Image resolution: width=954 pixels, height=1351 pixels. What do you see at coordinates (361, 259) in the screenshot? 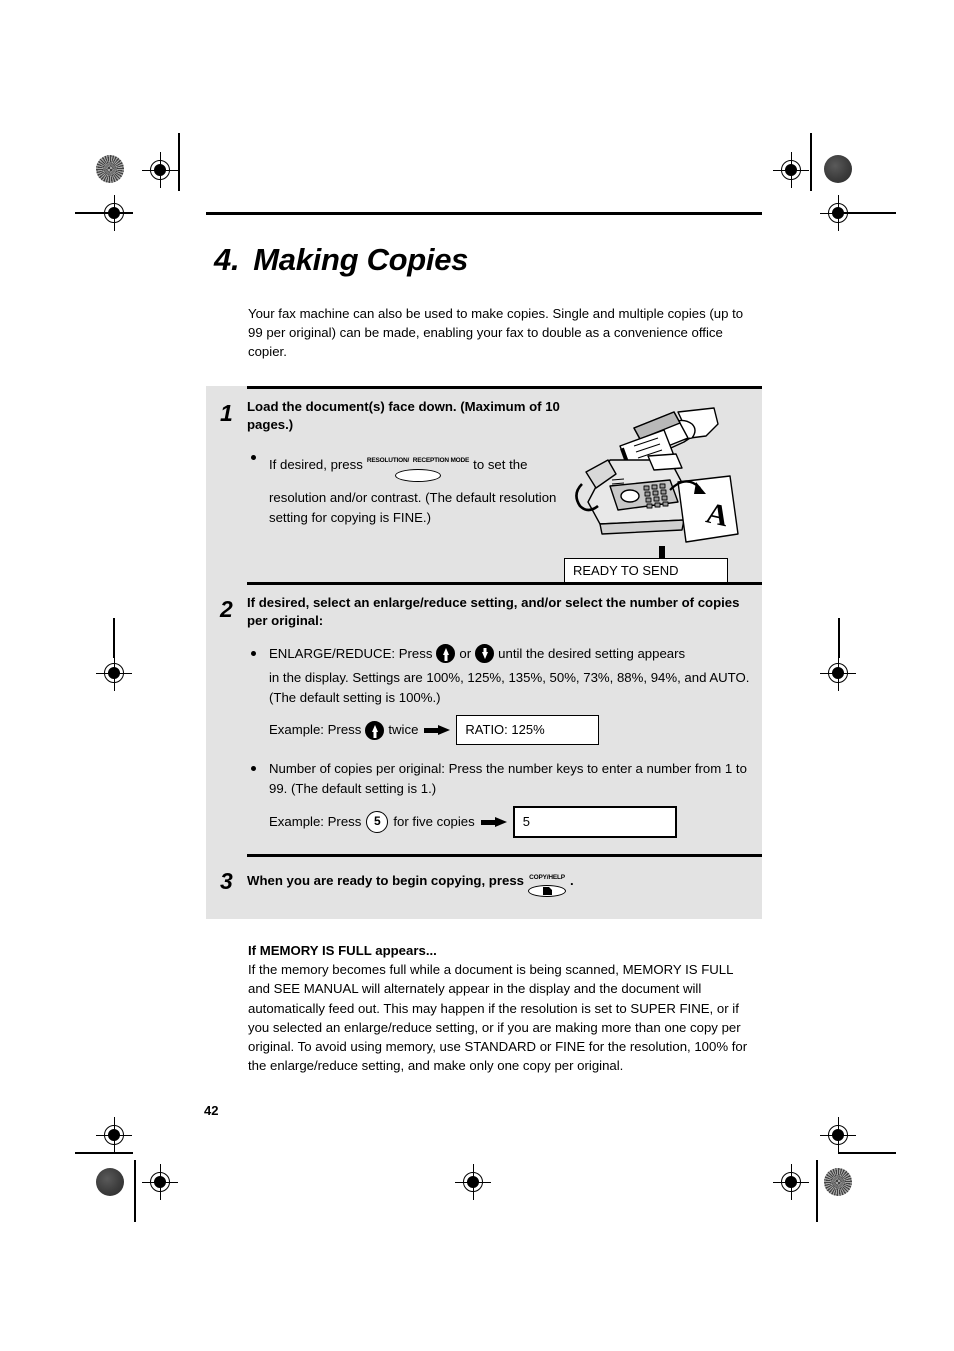
I see `chapter-title: Making Copies` at bounding box center [361, 259].